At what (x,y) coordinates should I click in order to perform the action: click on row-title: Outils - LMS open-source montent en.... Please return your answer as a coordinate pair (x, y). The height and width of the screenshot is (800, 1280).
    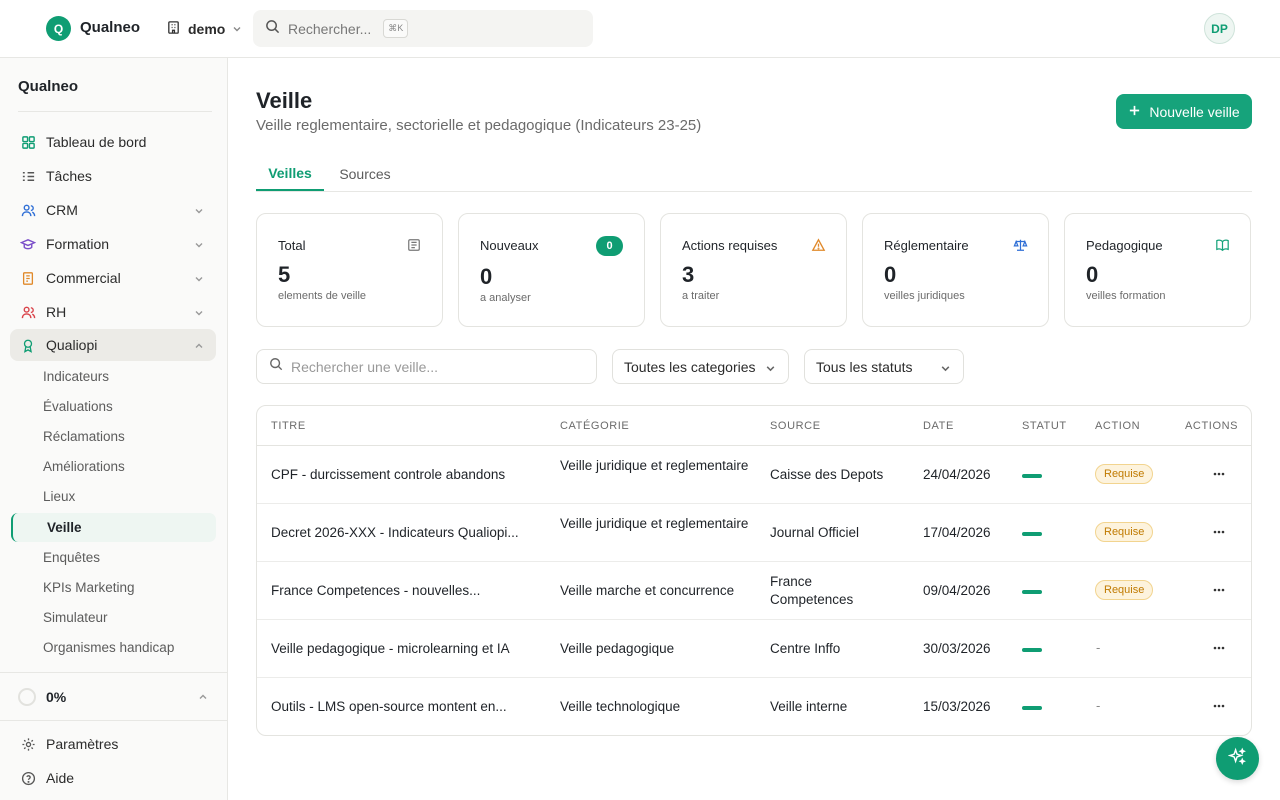
    Looking at the image, I should click on (406, 707).